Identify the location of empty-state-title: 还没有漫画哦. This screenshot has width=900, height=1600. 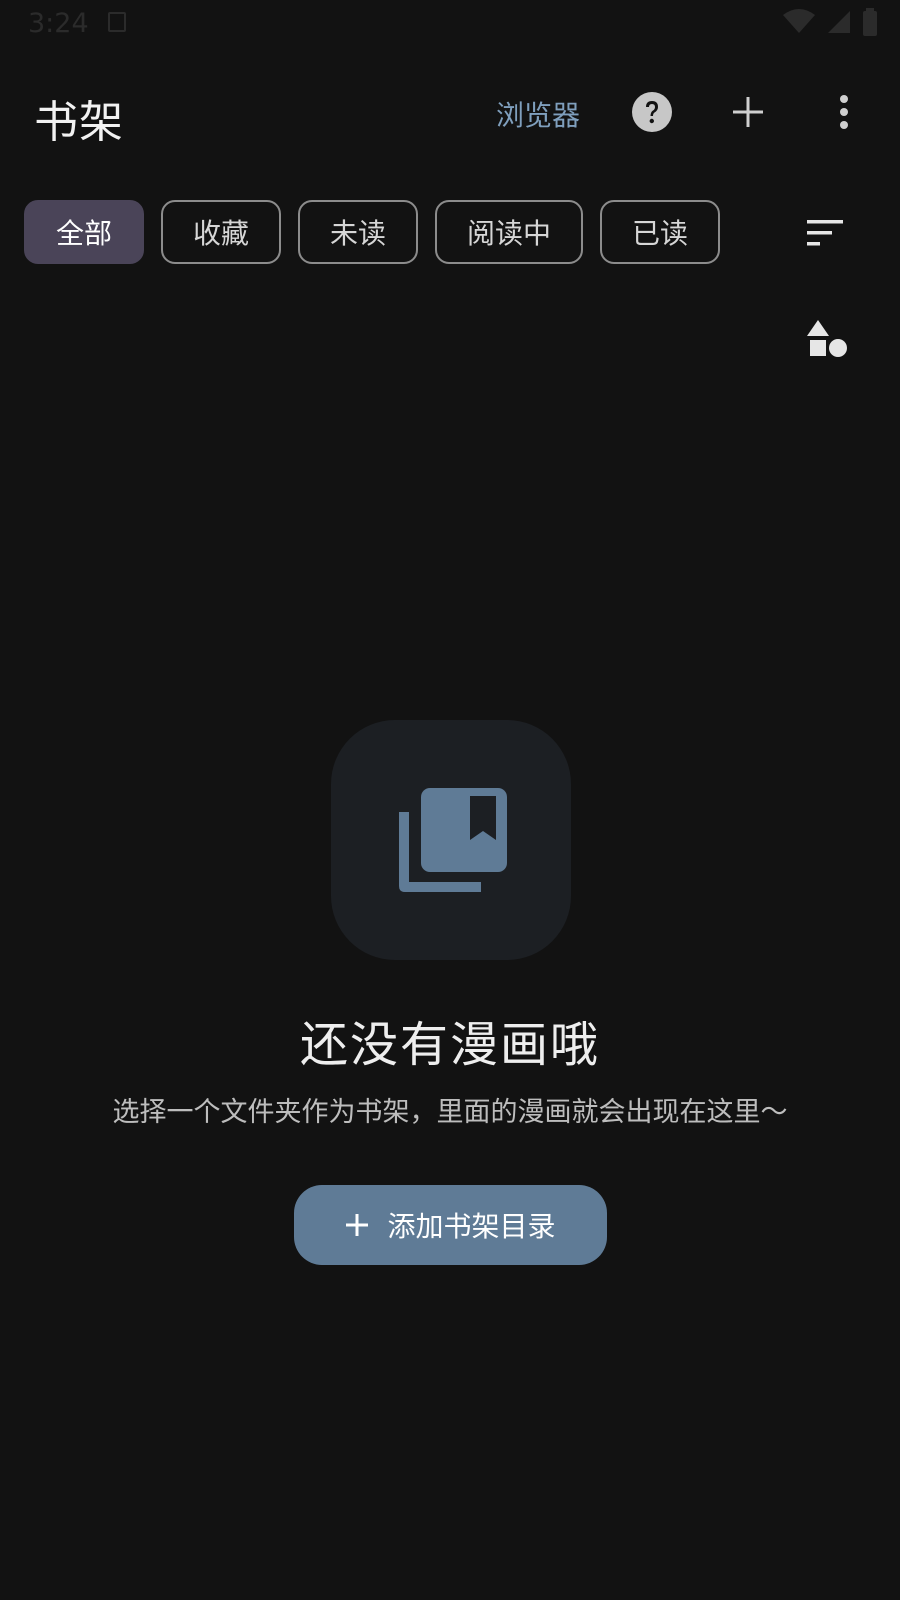
(449, 1045).